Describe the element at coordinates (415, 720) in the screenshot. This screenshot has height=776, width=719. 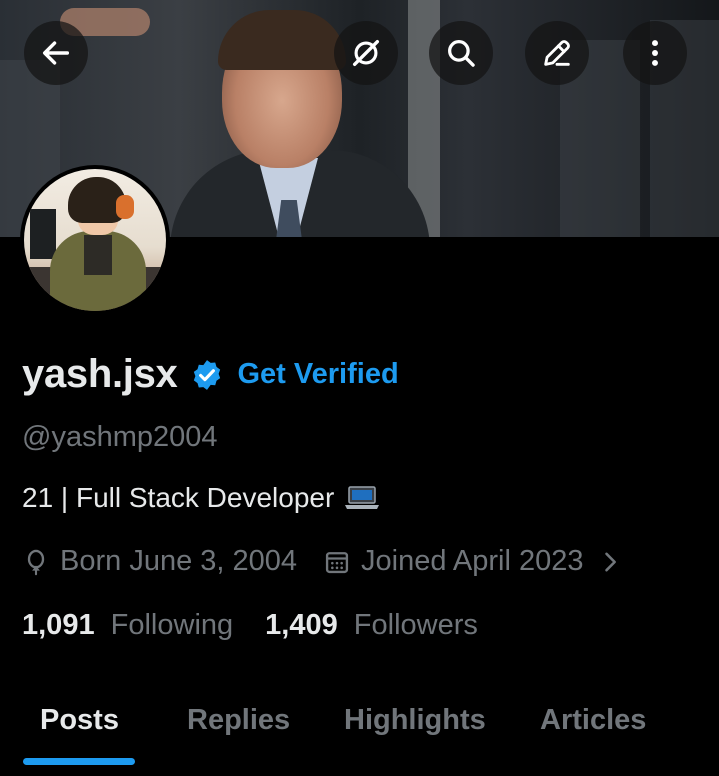
I see `tab-highlights: Highlights` at that location.